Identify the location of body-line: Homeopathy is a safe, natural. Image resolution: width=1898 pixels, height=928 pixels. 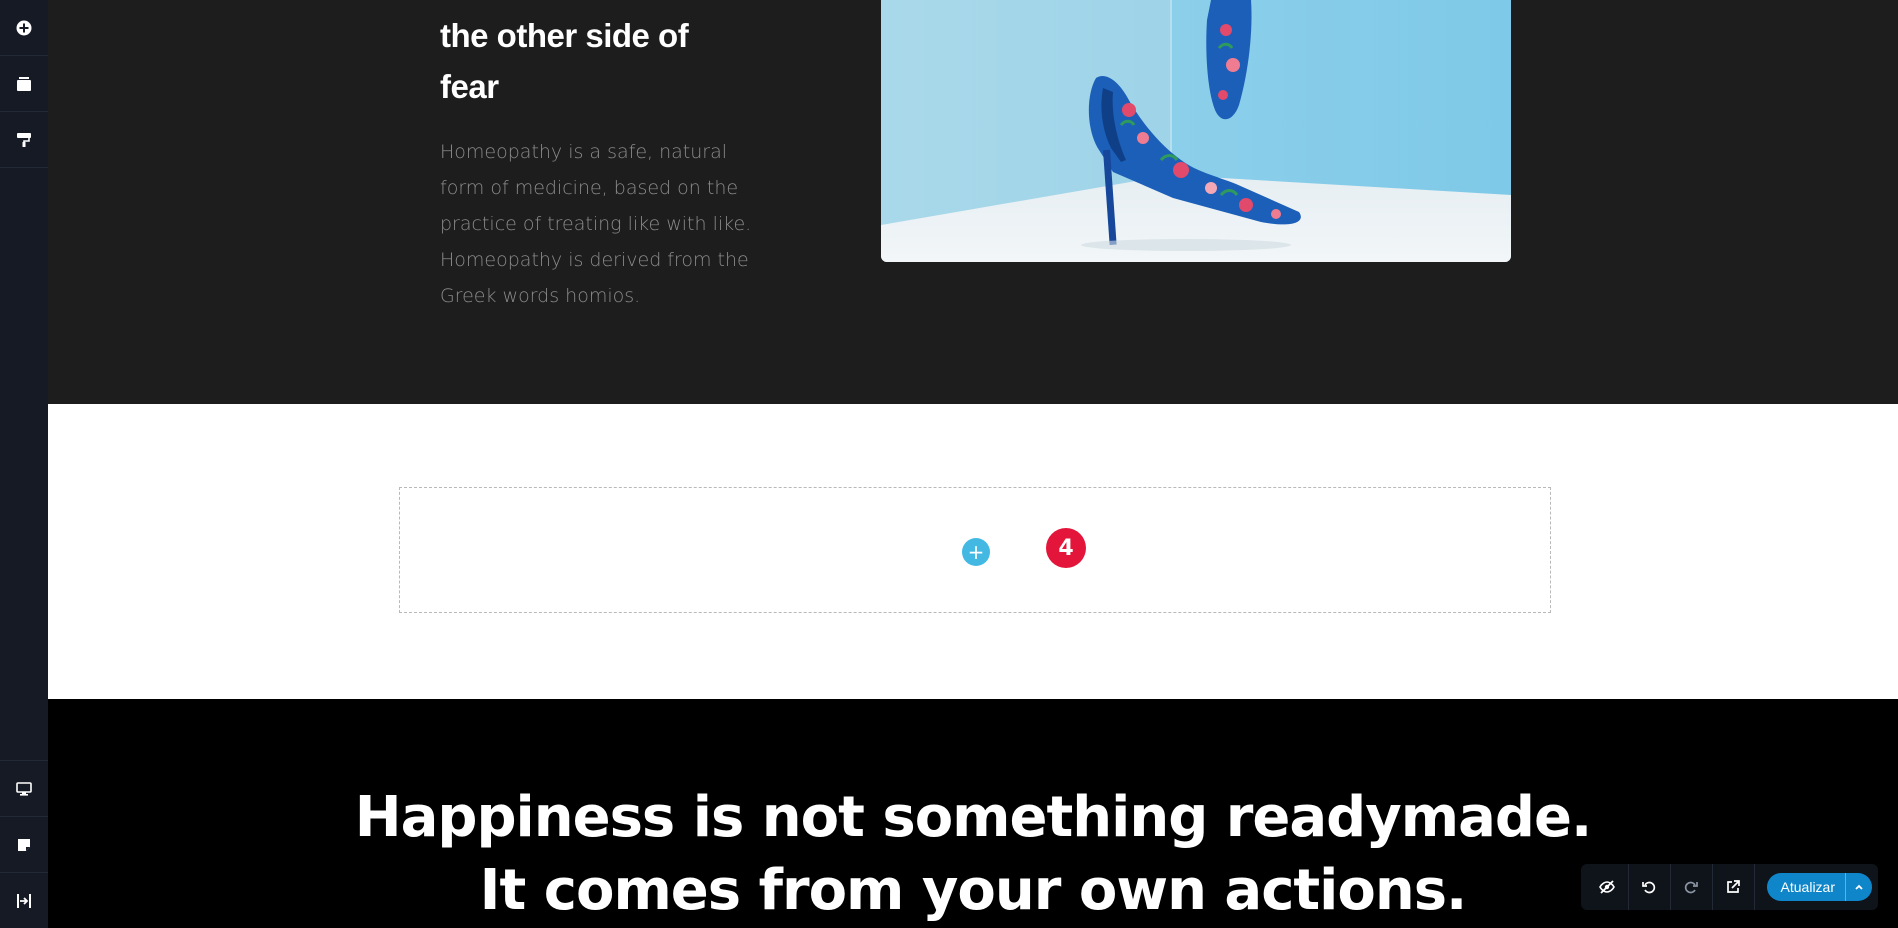
(584, 152).